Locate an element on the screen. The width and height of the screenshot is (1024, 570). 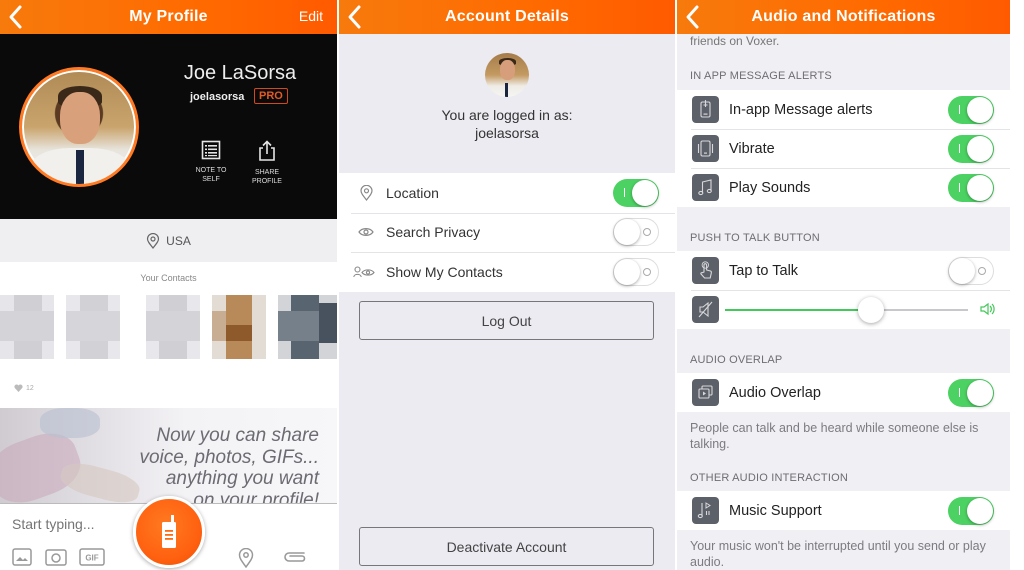
account-settings-list: Location Search Privacy Show My Contacts is located at coordinates (507, 232).